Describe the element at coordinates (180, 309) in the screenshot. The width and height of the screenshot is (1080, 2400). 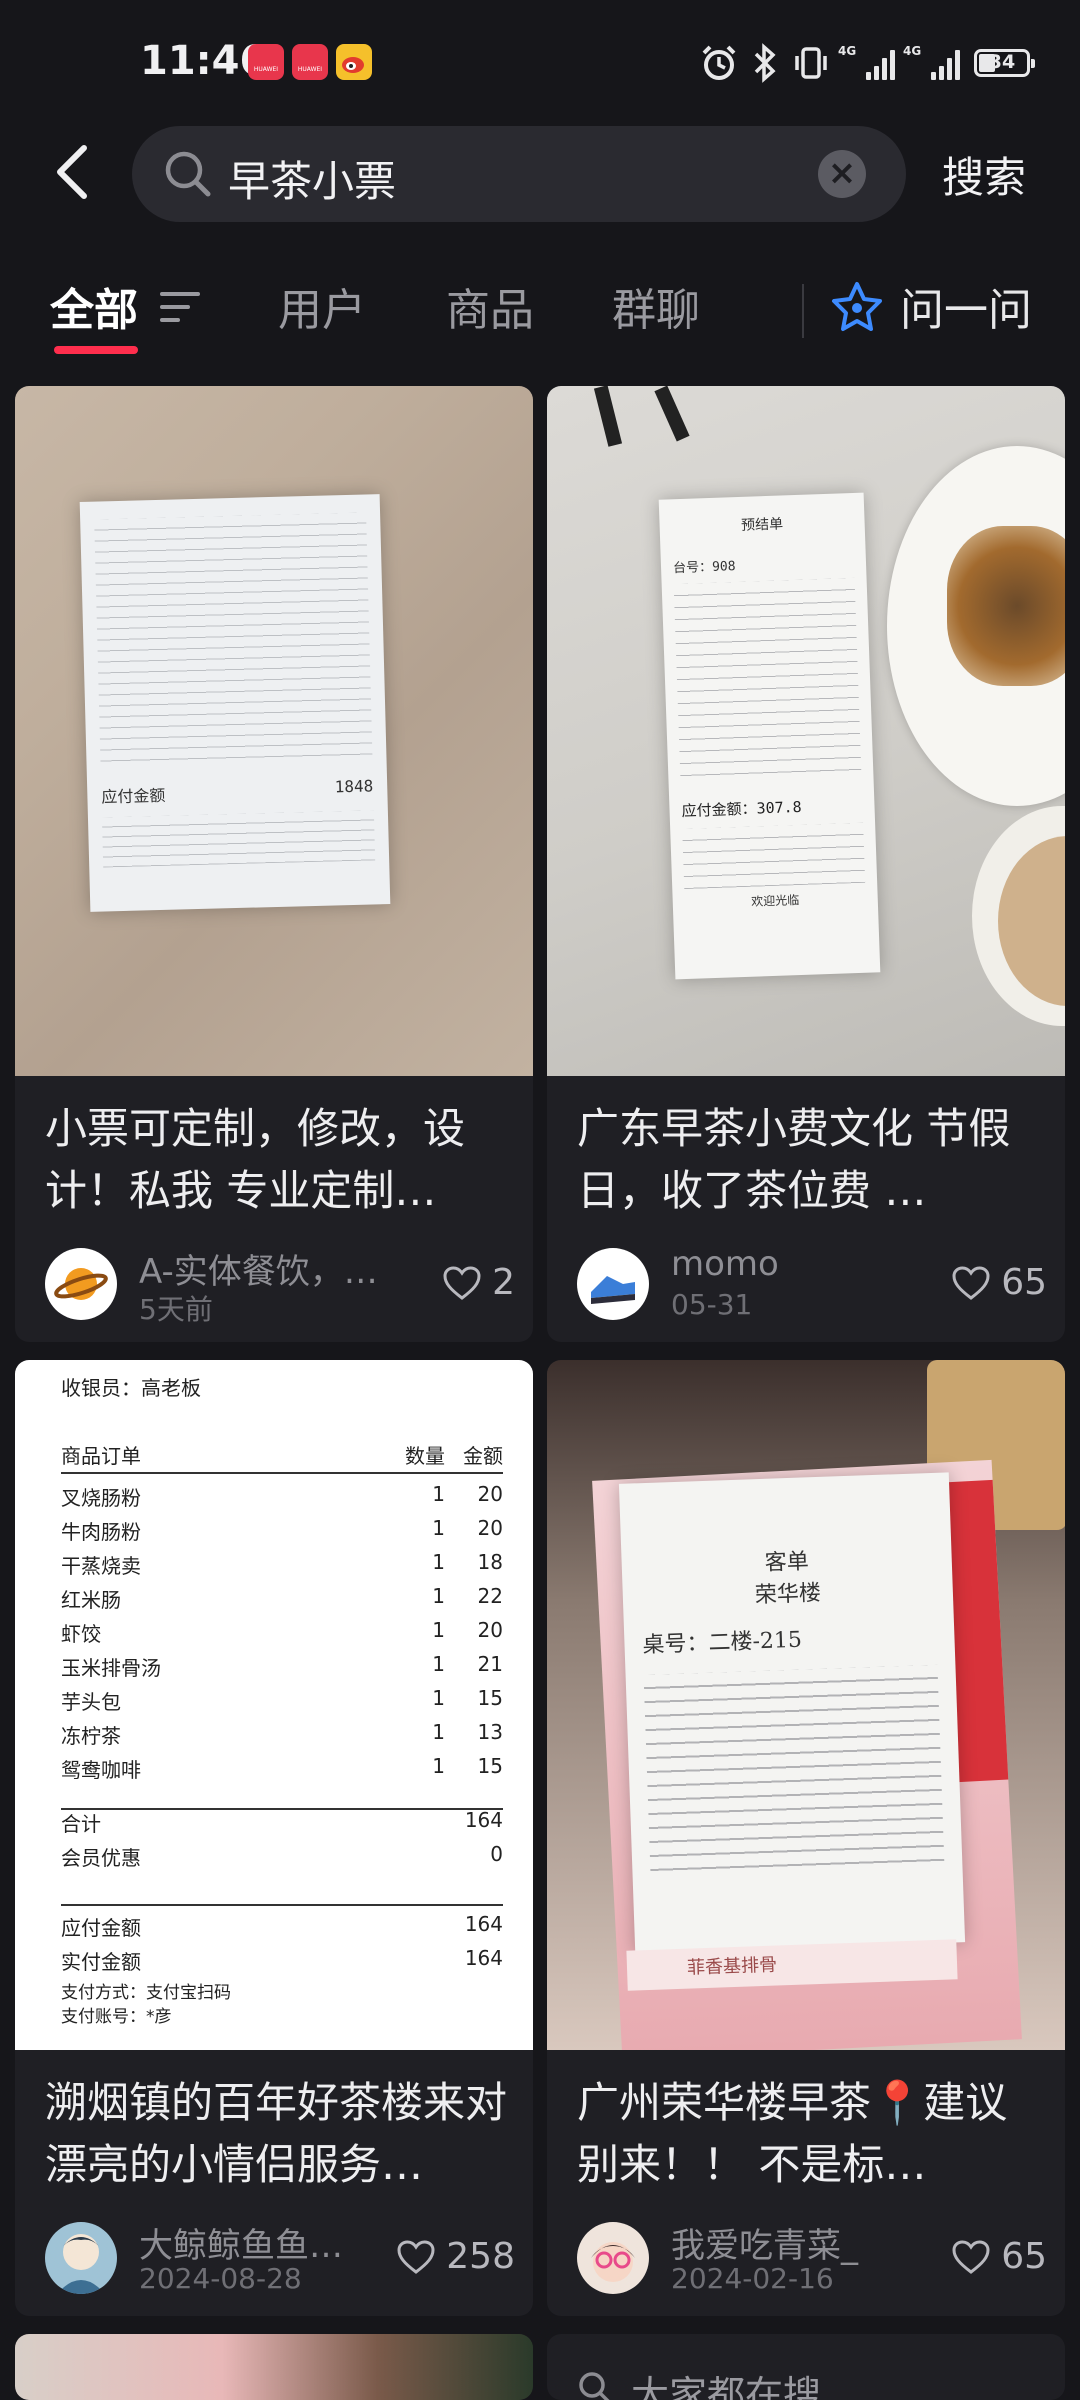
I see `filter-icon` at that location.